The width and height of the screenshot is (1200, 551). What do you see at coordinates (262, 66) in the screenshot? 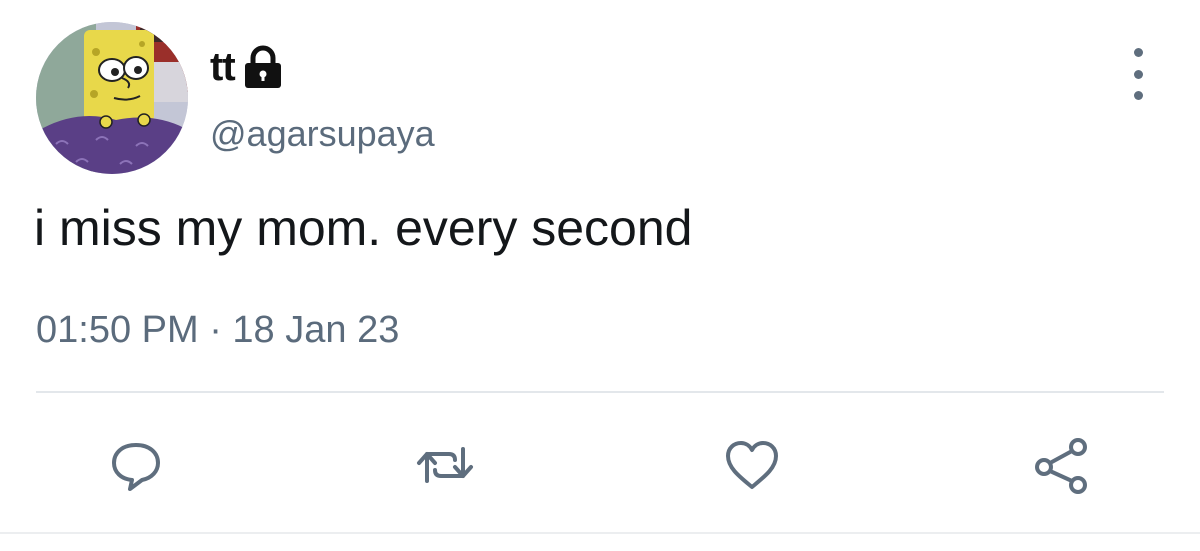
I see `lock-icon` at bounding box center [262, 66].